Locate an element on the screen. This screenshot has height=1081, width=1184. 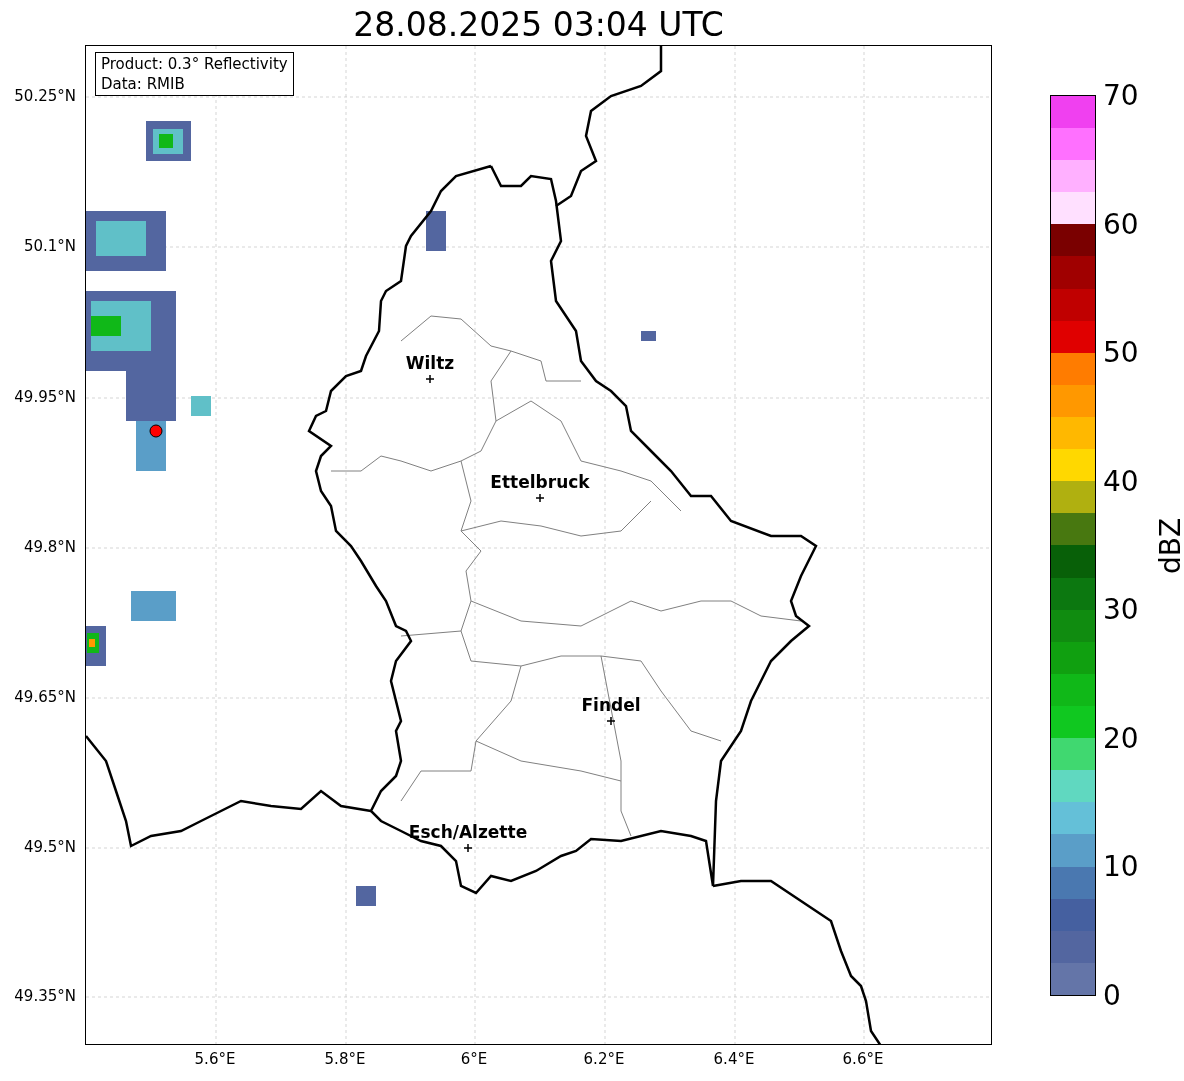
axis-tick-label: 6.6°E is located at coordinates (863, 1059).